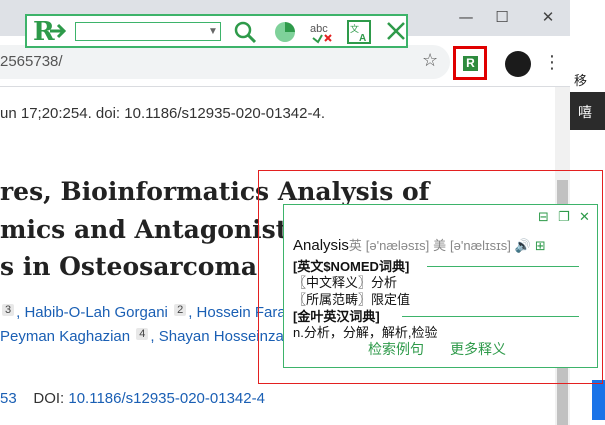  I want to click on svg-text: 文, so click(354, 29).